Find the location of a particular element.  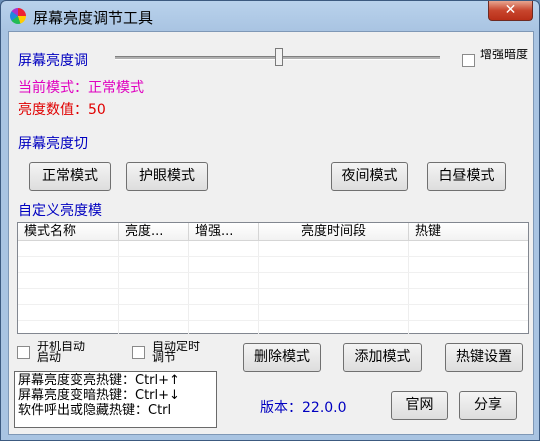

brightness-value-status: 亮度数值：50 is located at coordinates (62, 110).